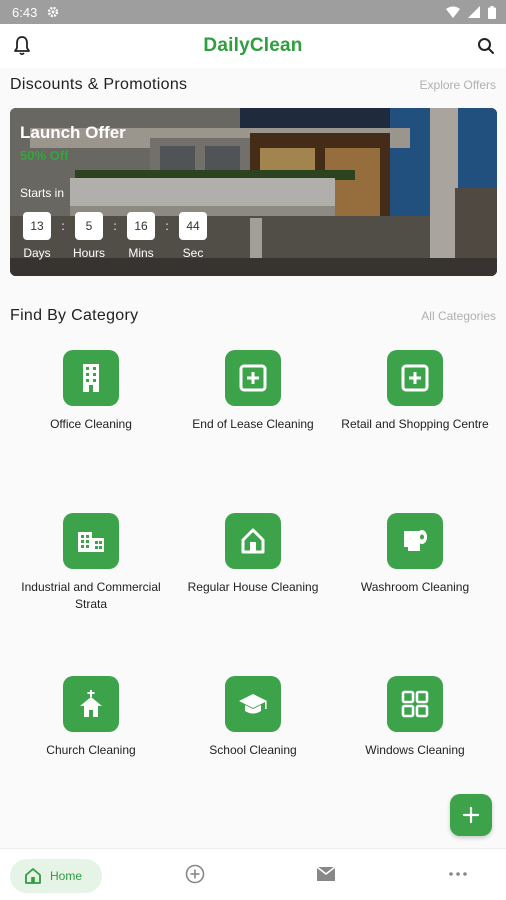 This screenshot has height=900, width=506. Describe the element at coordinates (22, 46) in the screenshot. I see `bell-icon` at that location.